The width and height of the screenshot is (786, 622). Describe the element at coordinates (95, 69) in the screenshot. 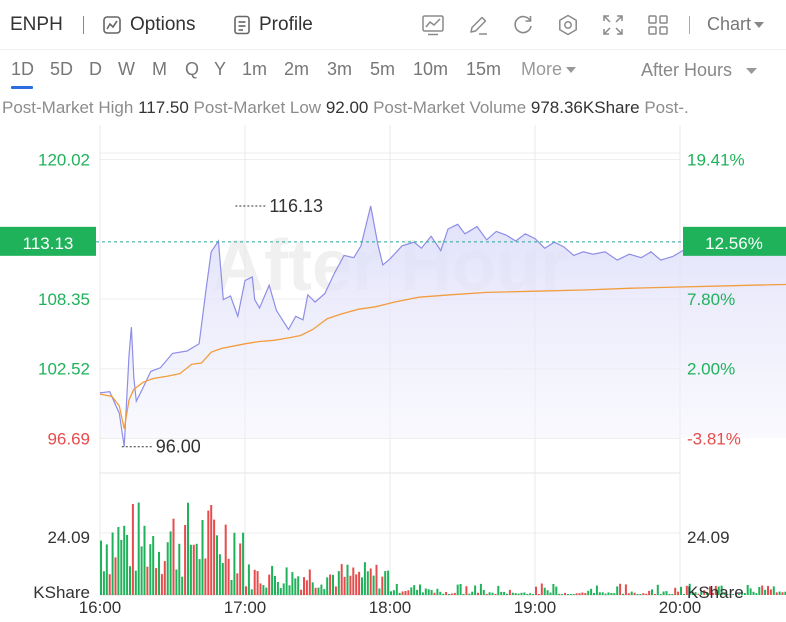

I see `period-tab: D` at that location.